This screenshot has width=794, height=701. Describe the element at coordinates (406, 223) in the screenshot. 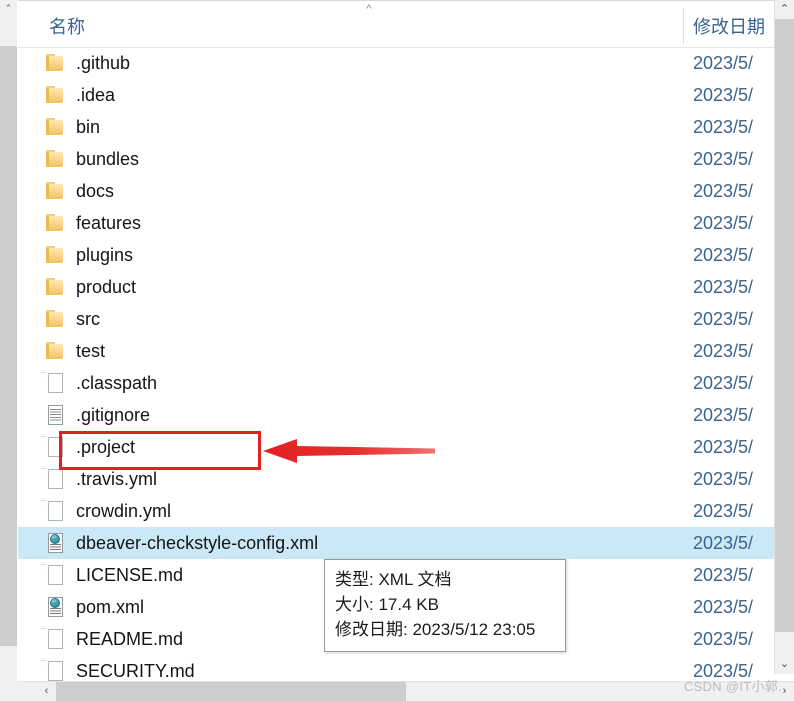

I see `file-list-row: features 2023/5/` at that location.